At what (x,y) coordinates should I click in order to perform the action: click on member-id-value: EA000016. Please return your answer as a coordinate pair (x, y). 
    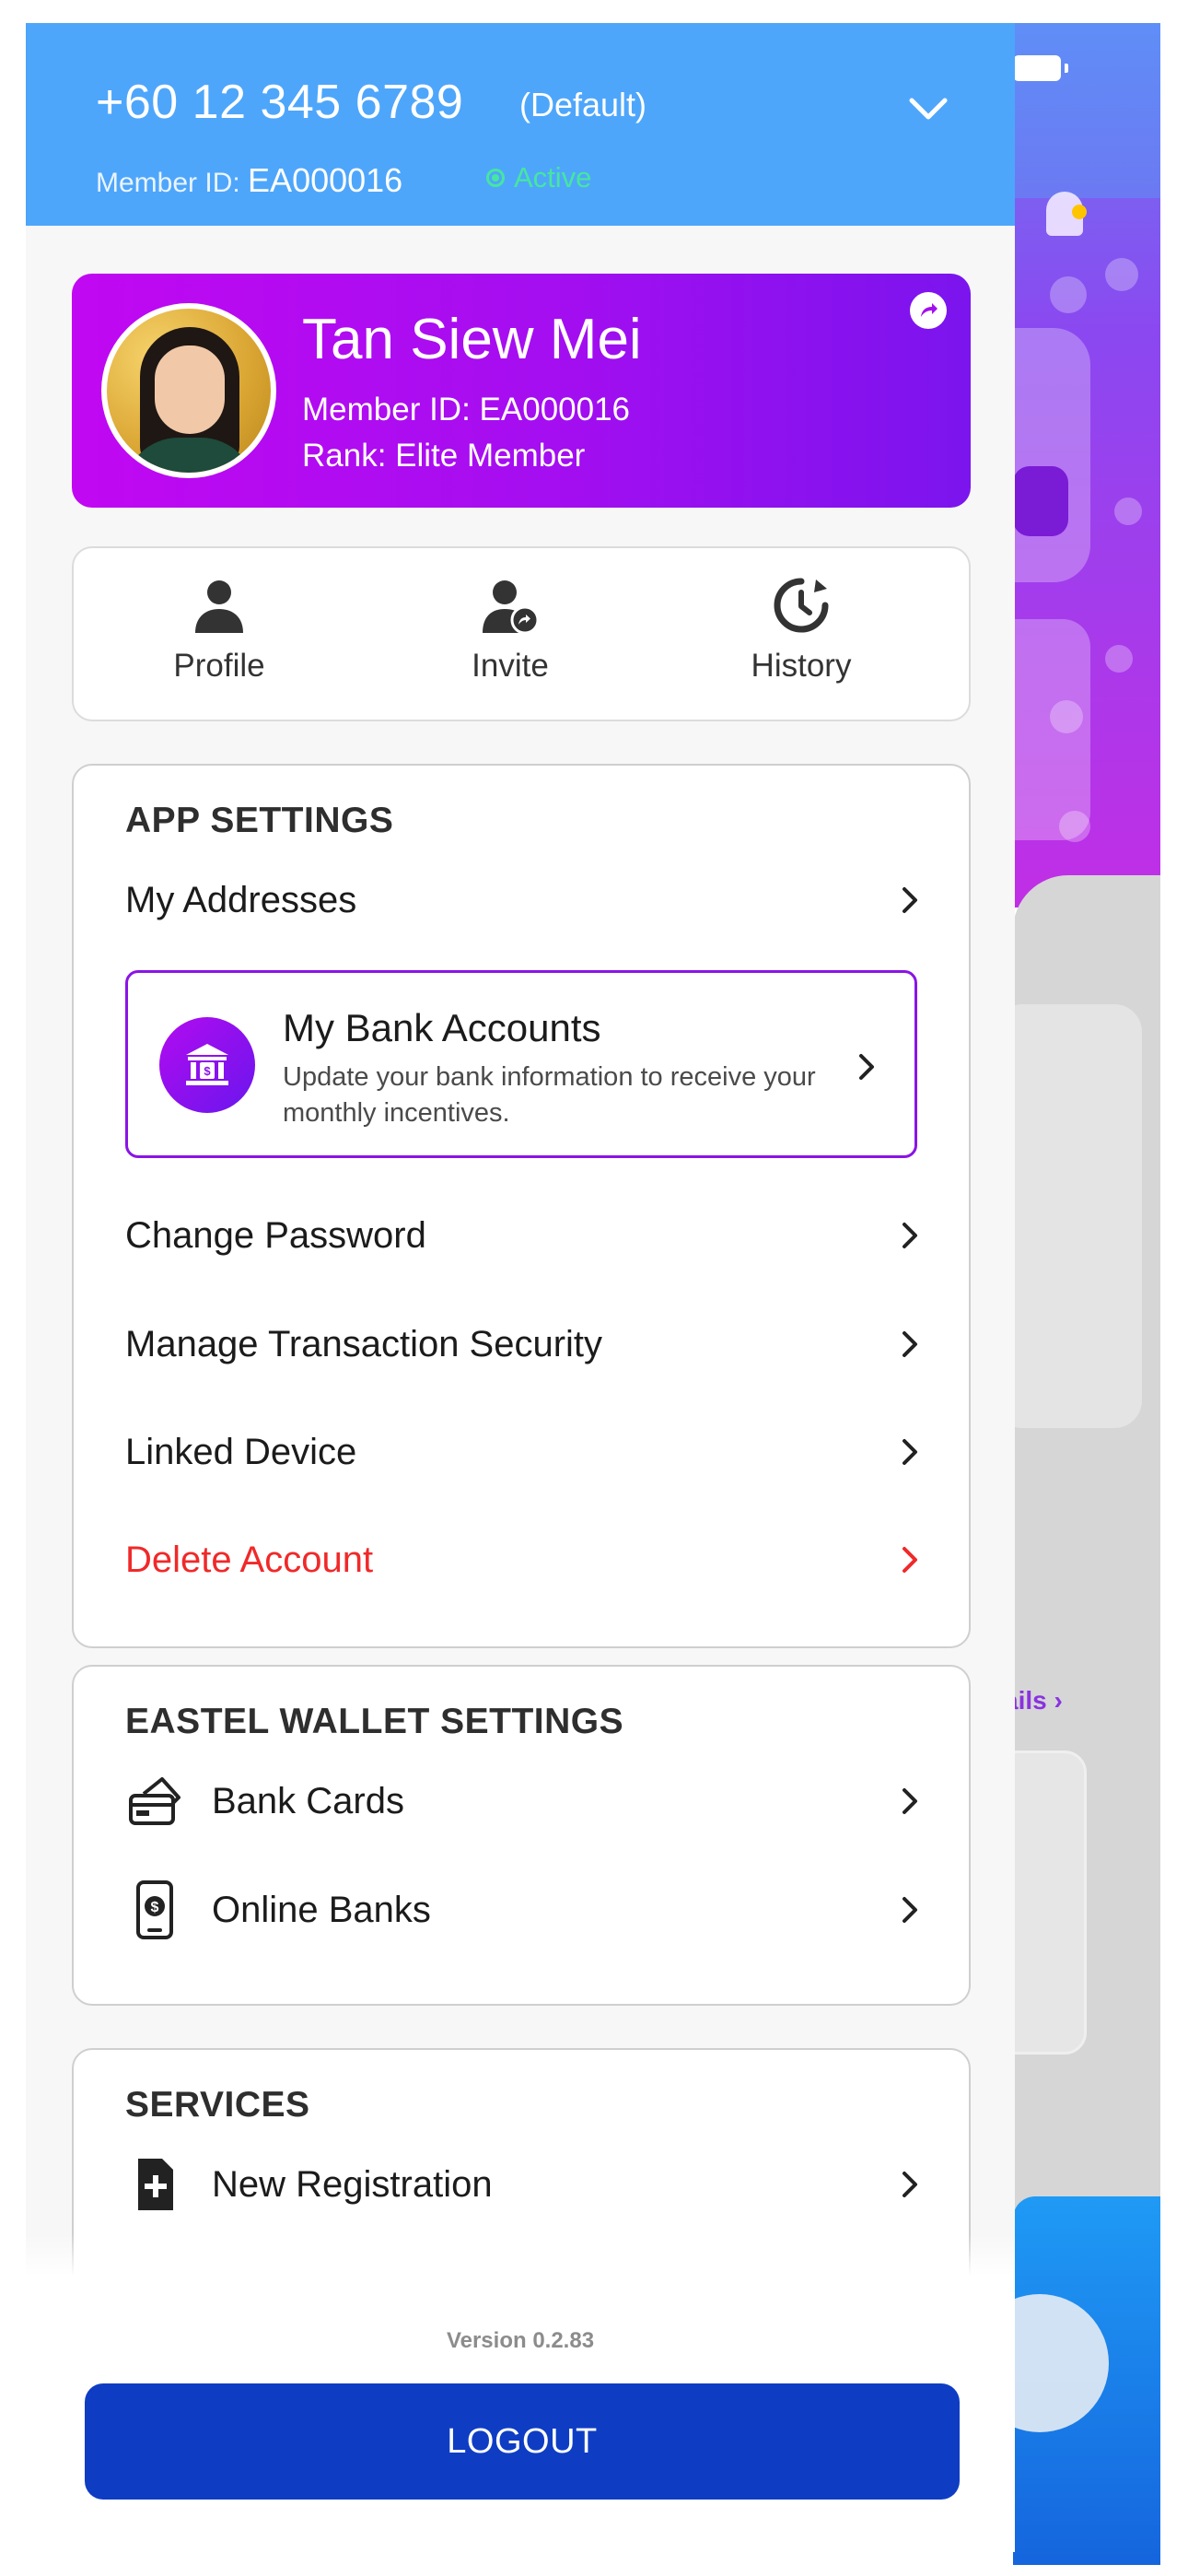
    Looking at the image, I should click on (325, 180).